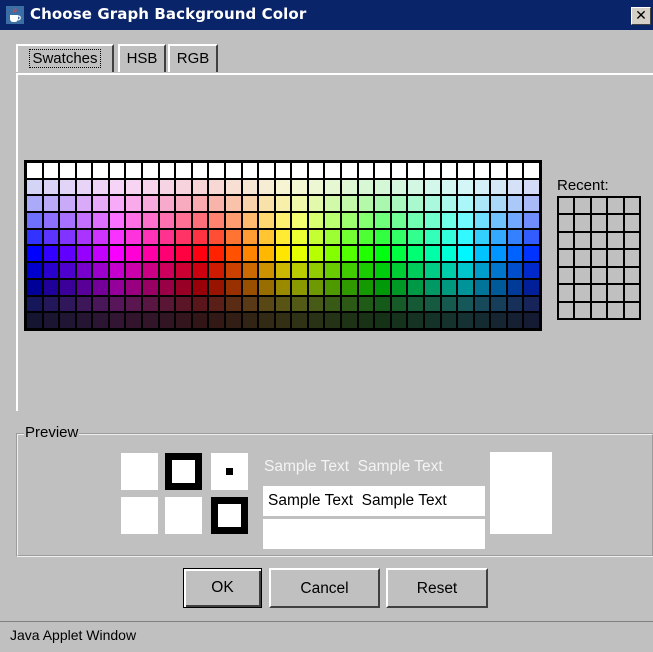  What do you see at coordinates (324, 588) in the screenshot?
I see `cancel-button: Cancel` at bounding box center [324, 588].